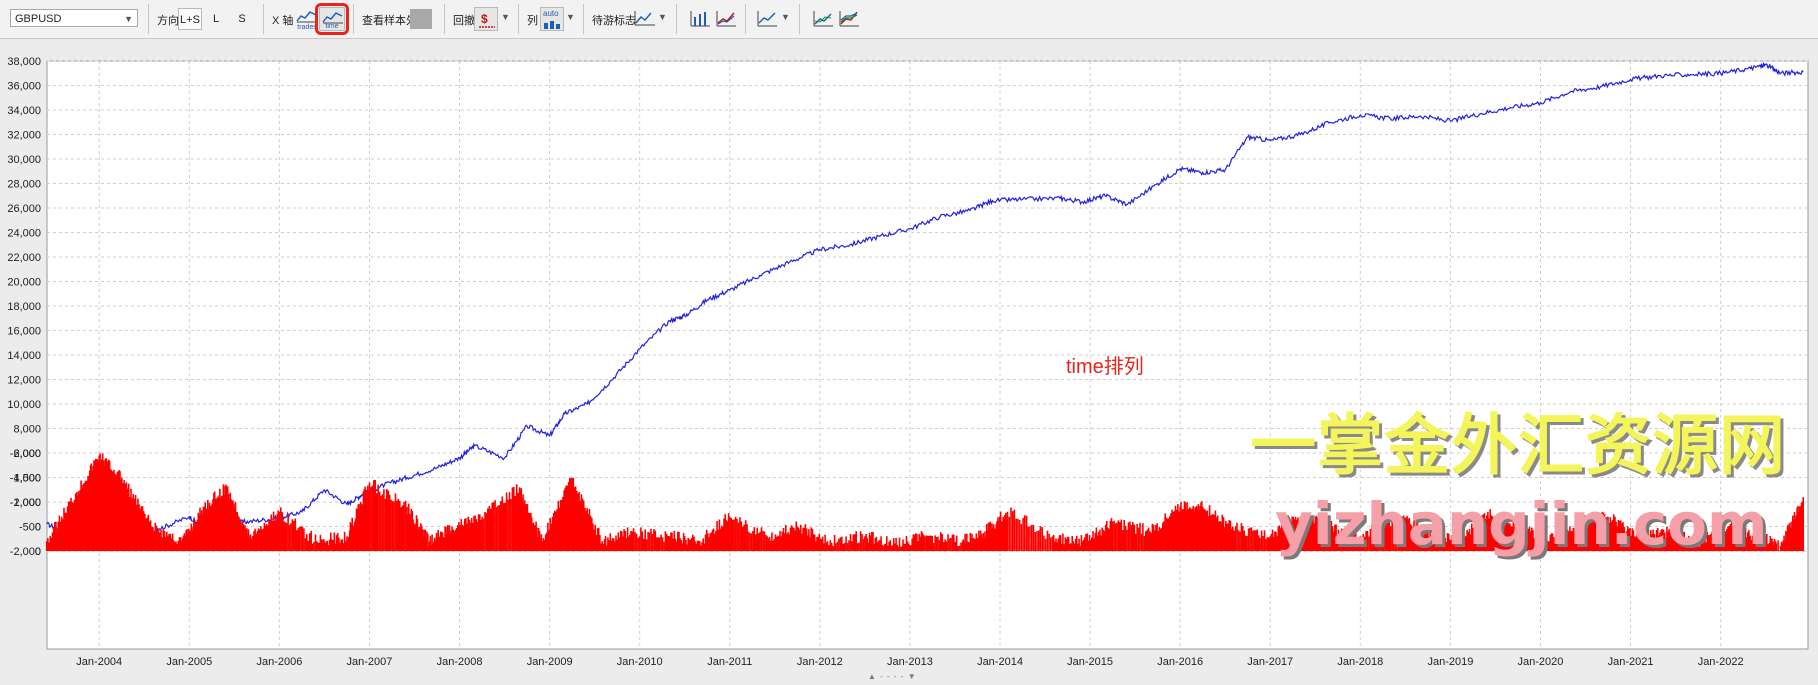 Image resolution: width=1818 pixels, height=685 pixels. Describe the element at coordinates (24, 307) in the screenshot. I see `y-tick-label: 18,000` at that location.